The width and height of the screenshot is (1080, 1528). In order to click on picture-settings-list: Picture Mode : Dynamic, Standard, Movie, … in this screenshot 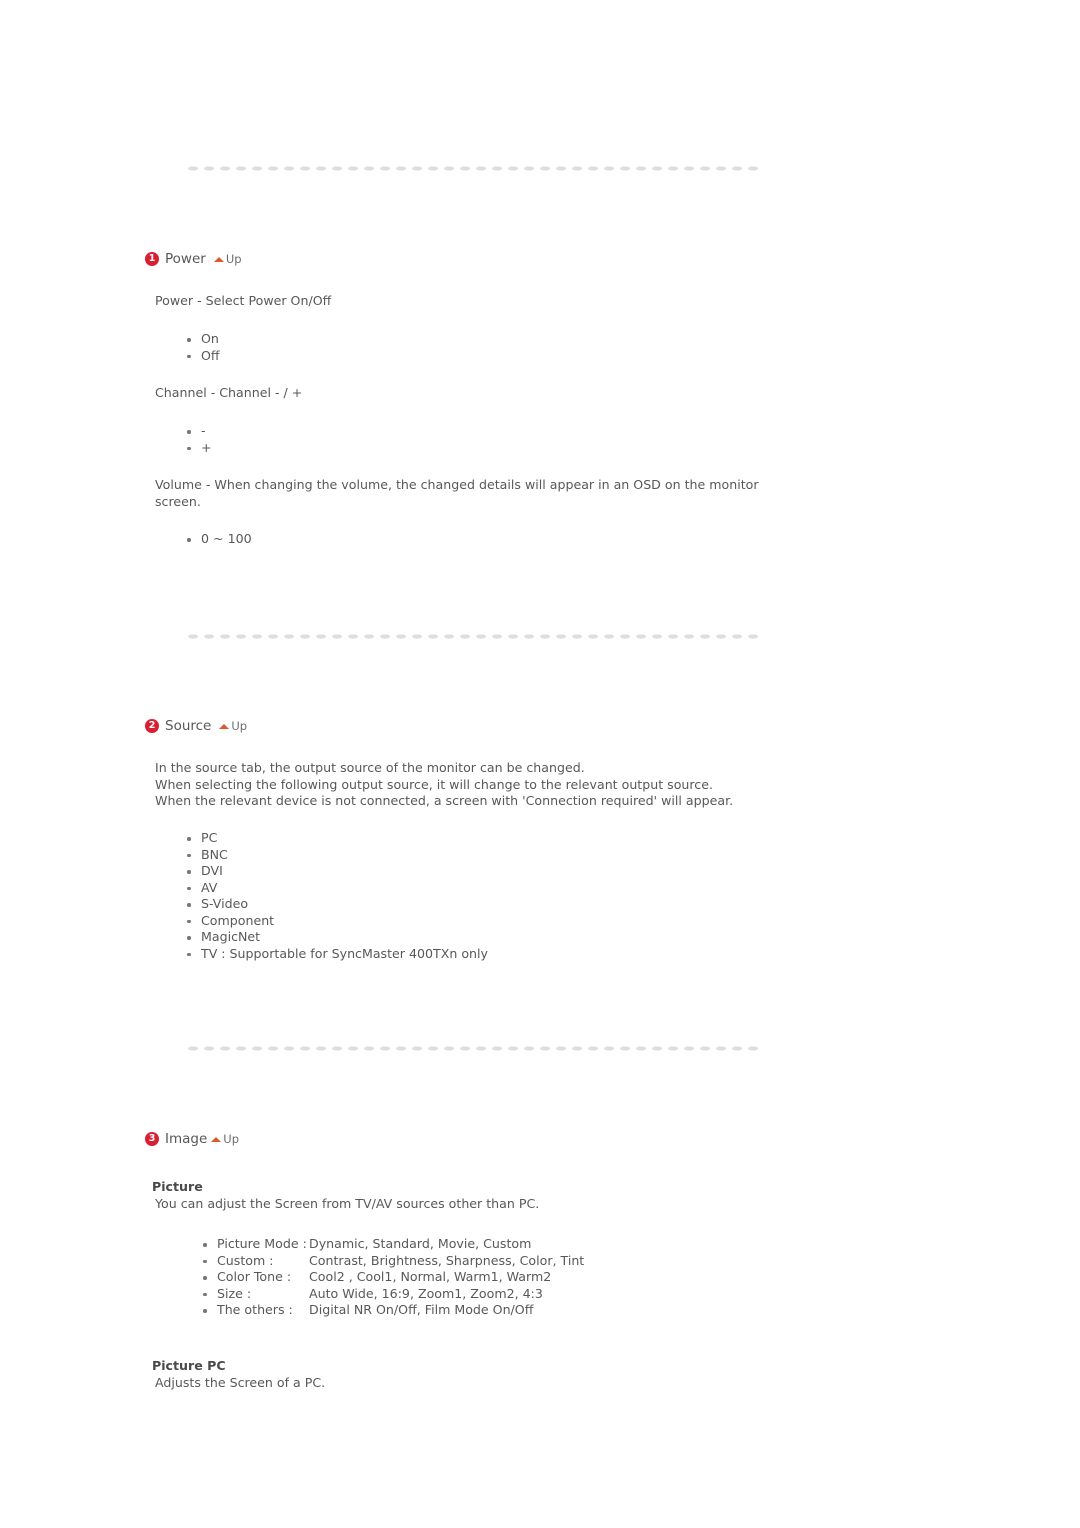, I will do `click(393, 1277)`.